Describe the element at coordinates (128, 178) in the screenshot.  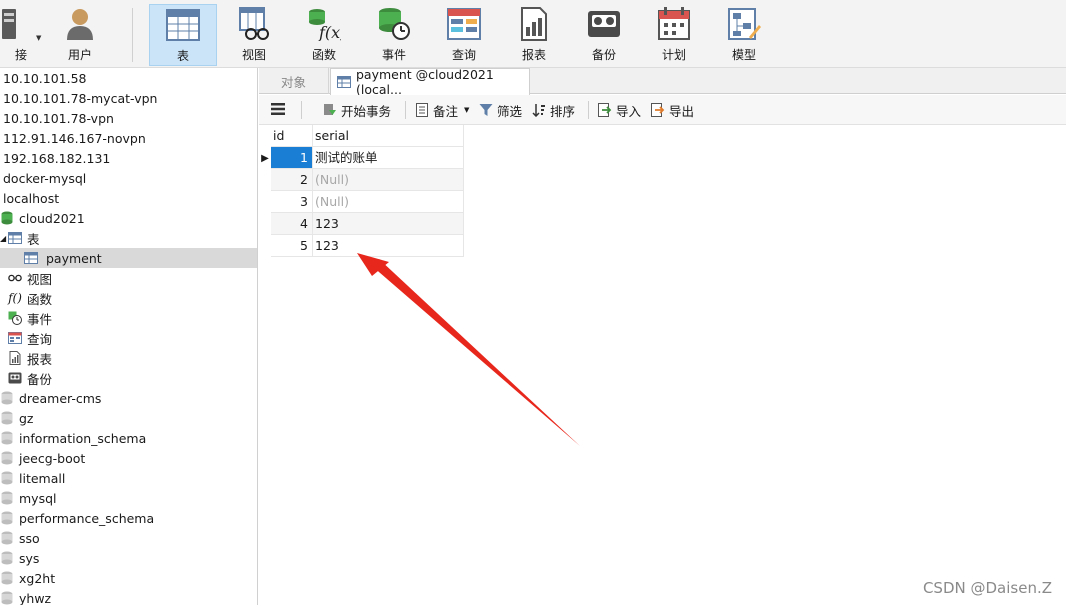
I see `nav-connection: docker-mysql` at that location.